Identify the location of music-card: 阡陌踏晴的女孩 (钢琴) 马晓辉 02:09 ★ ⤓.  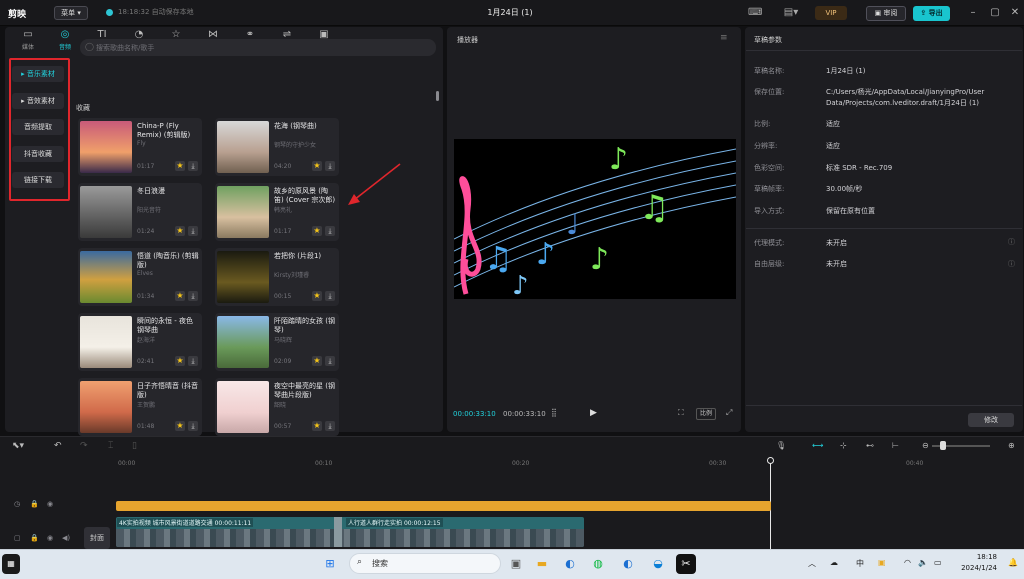
(277, 342).